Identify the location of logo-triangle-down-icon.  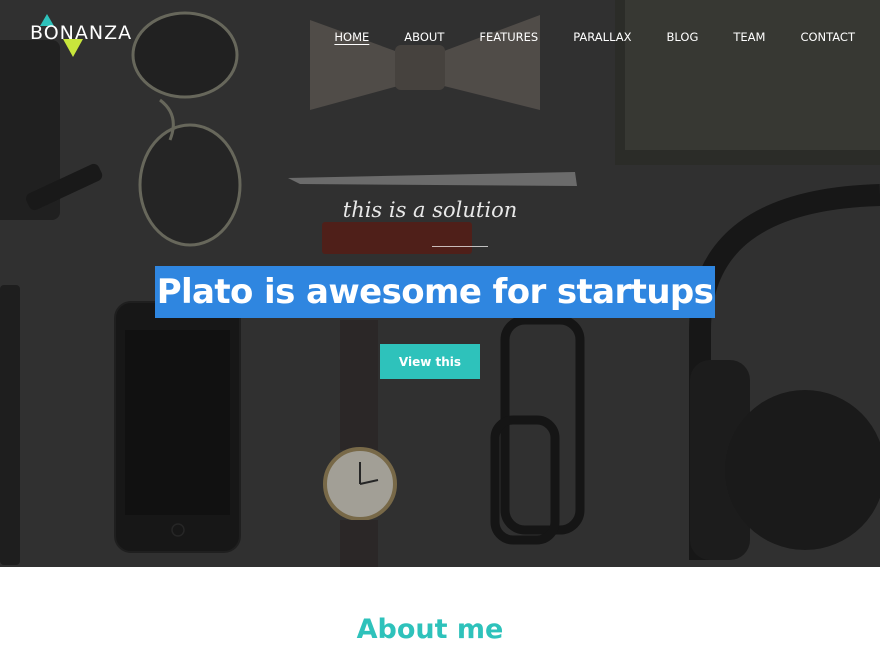
(73, 48).